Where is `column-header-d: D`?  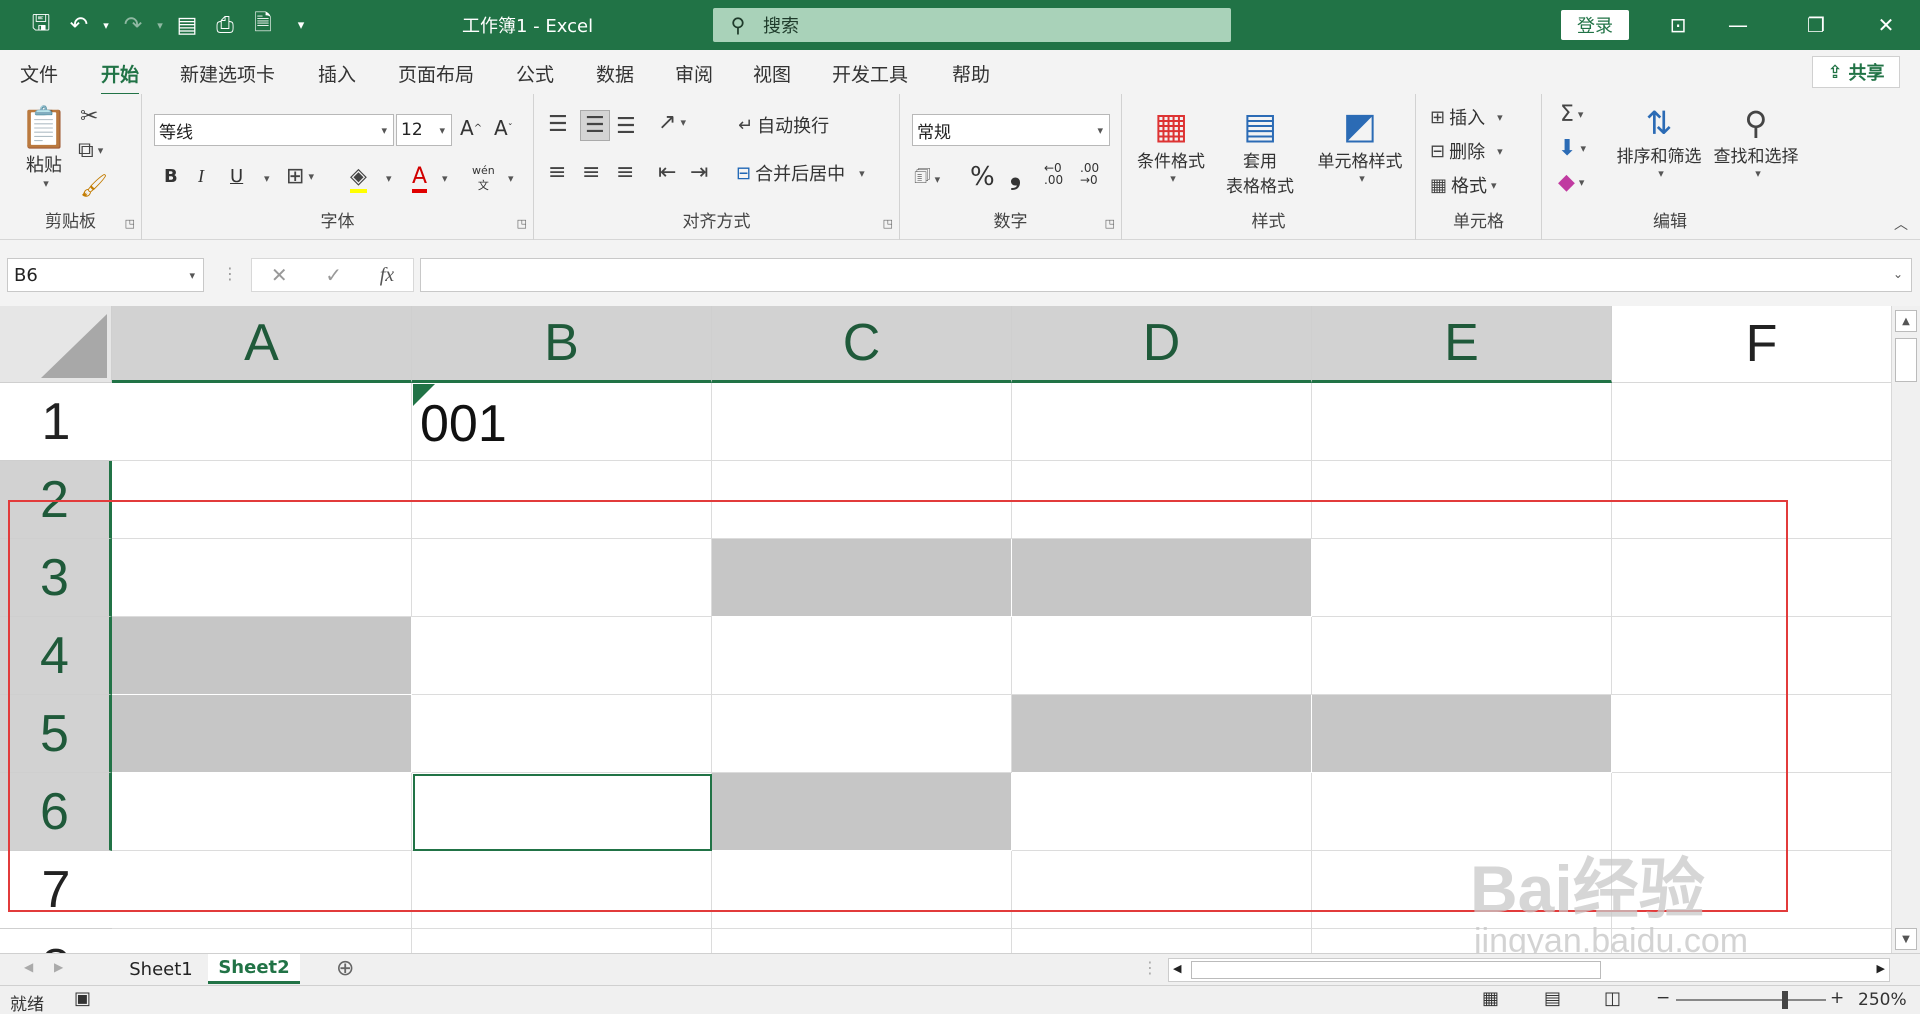
column-header-d: D is located at coordinates (1162, 344).